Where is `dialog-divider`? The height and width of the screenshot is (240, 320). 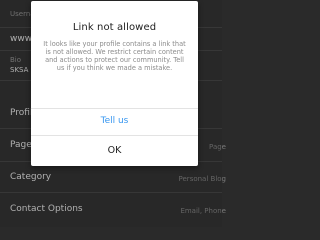 dialog-divider is located at coordinates (114, 135).